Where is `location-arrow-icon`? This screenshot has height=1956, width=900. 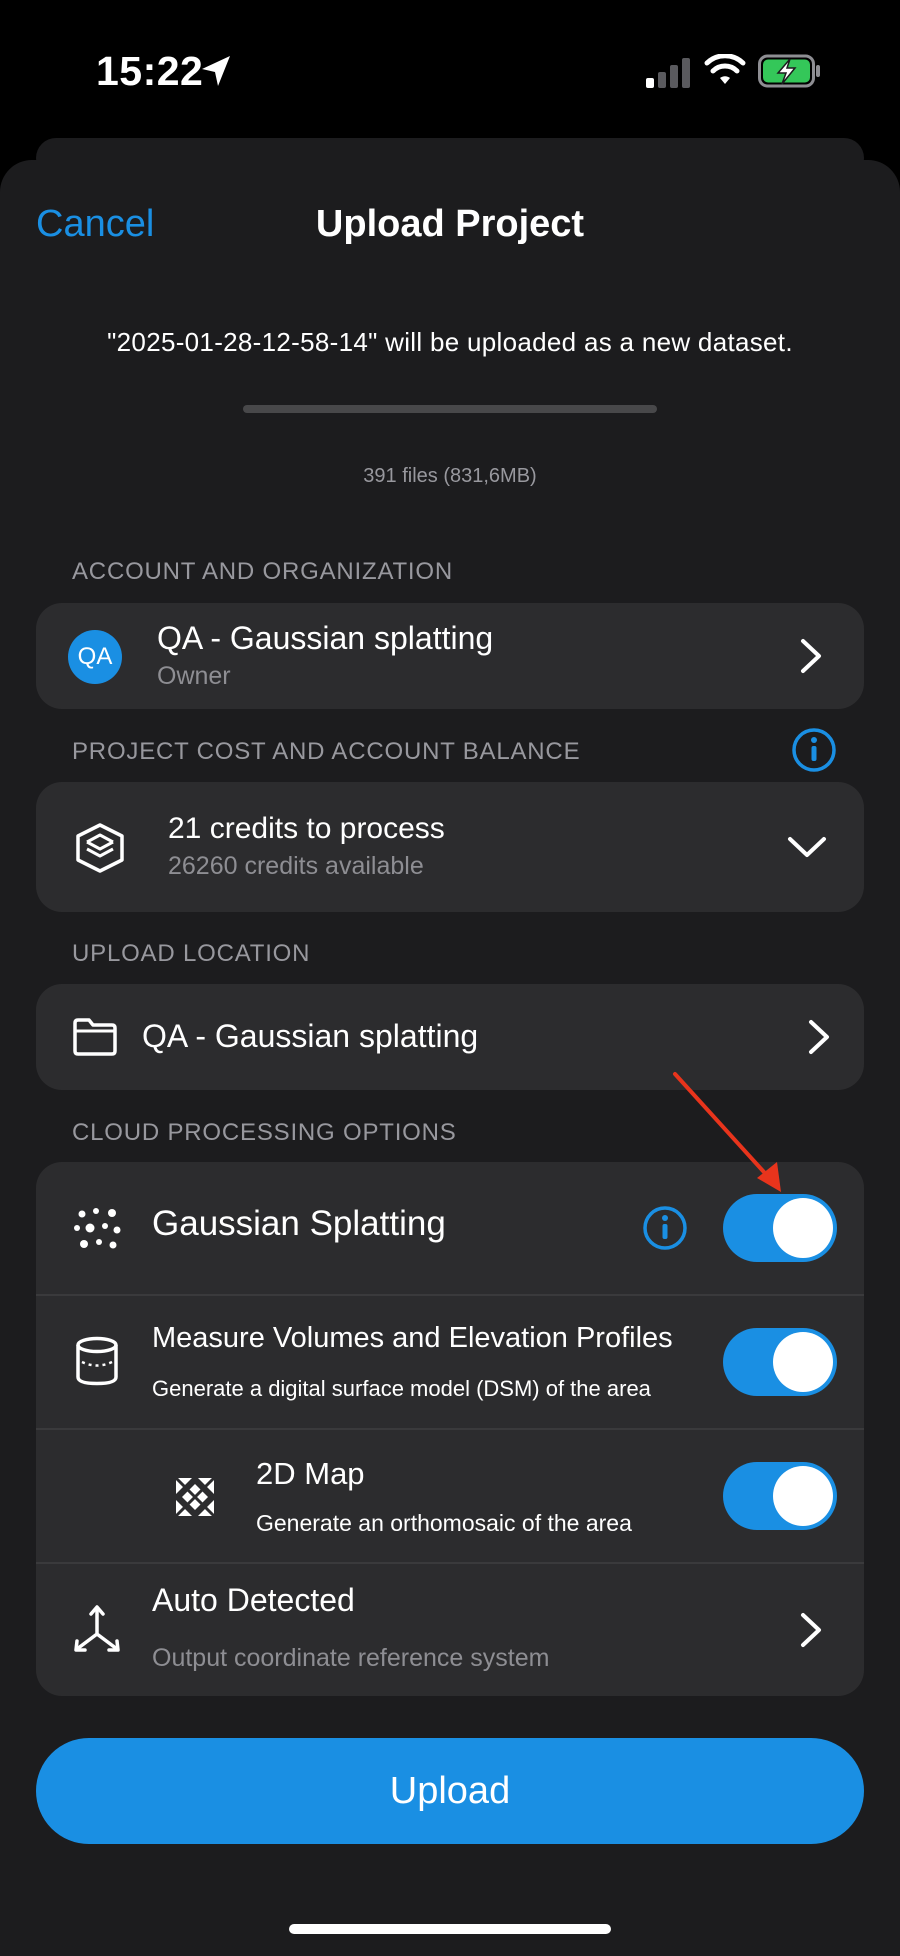
location-arrow-icon is located at coordinates (216, 71).